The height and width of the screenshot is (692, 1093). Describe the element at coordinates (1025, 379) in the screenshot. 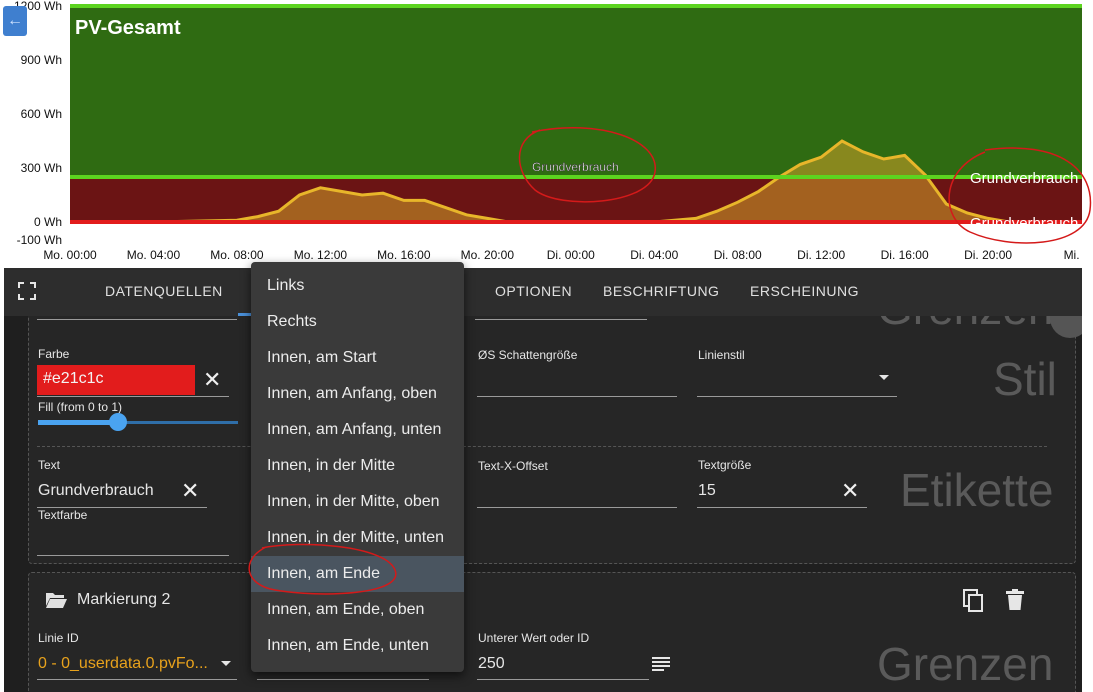

I see `section-watermark-stil: Stil` at that location.